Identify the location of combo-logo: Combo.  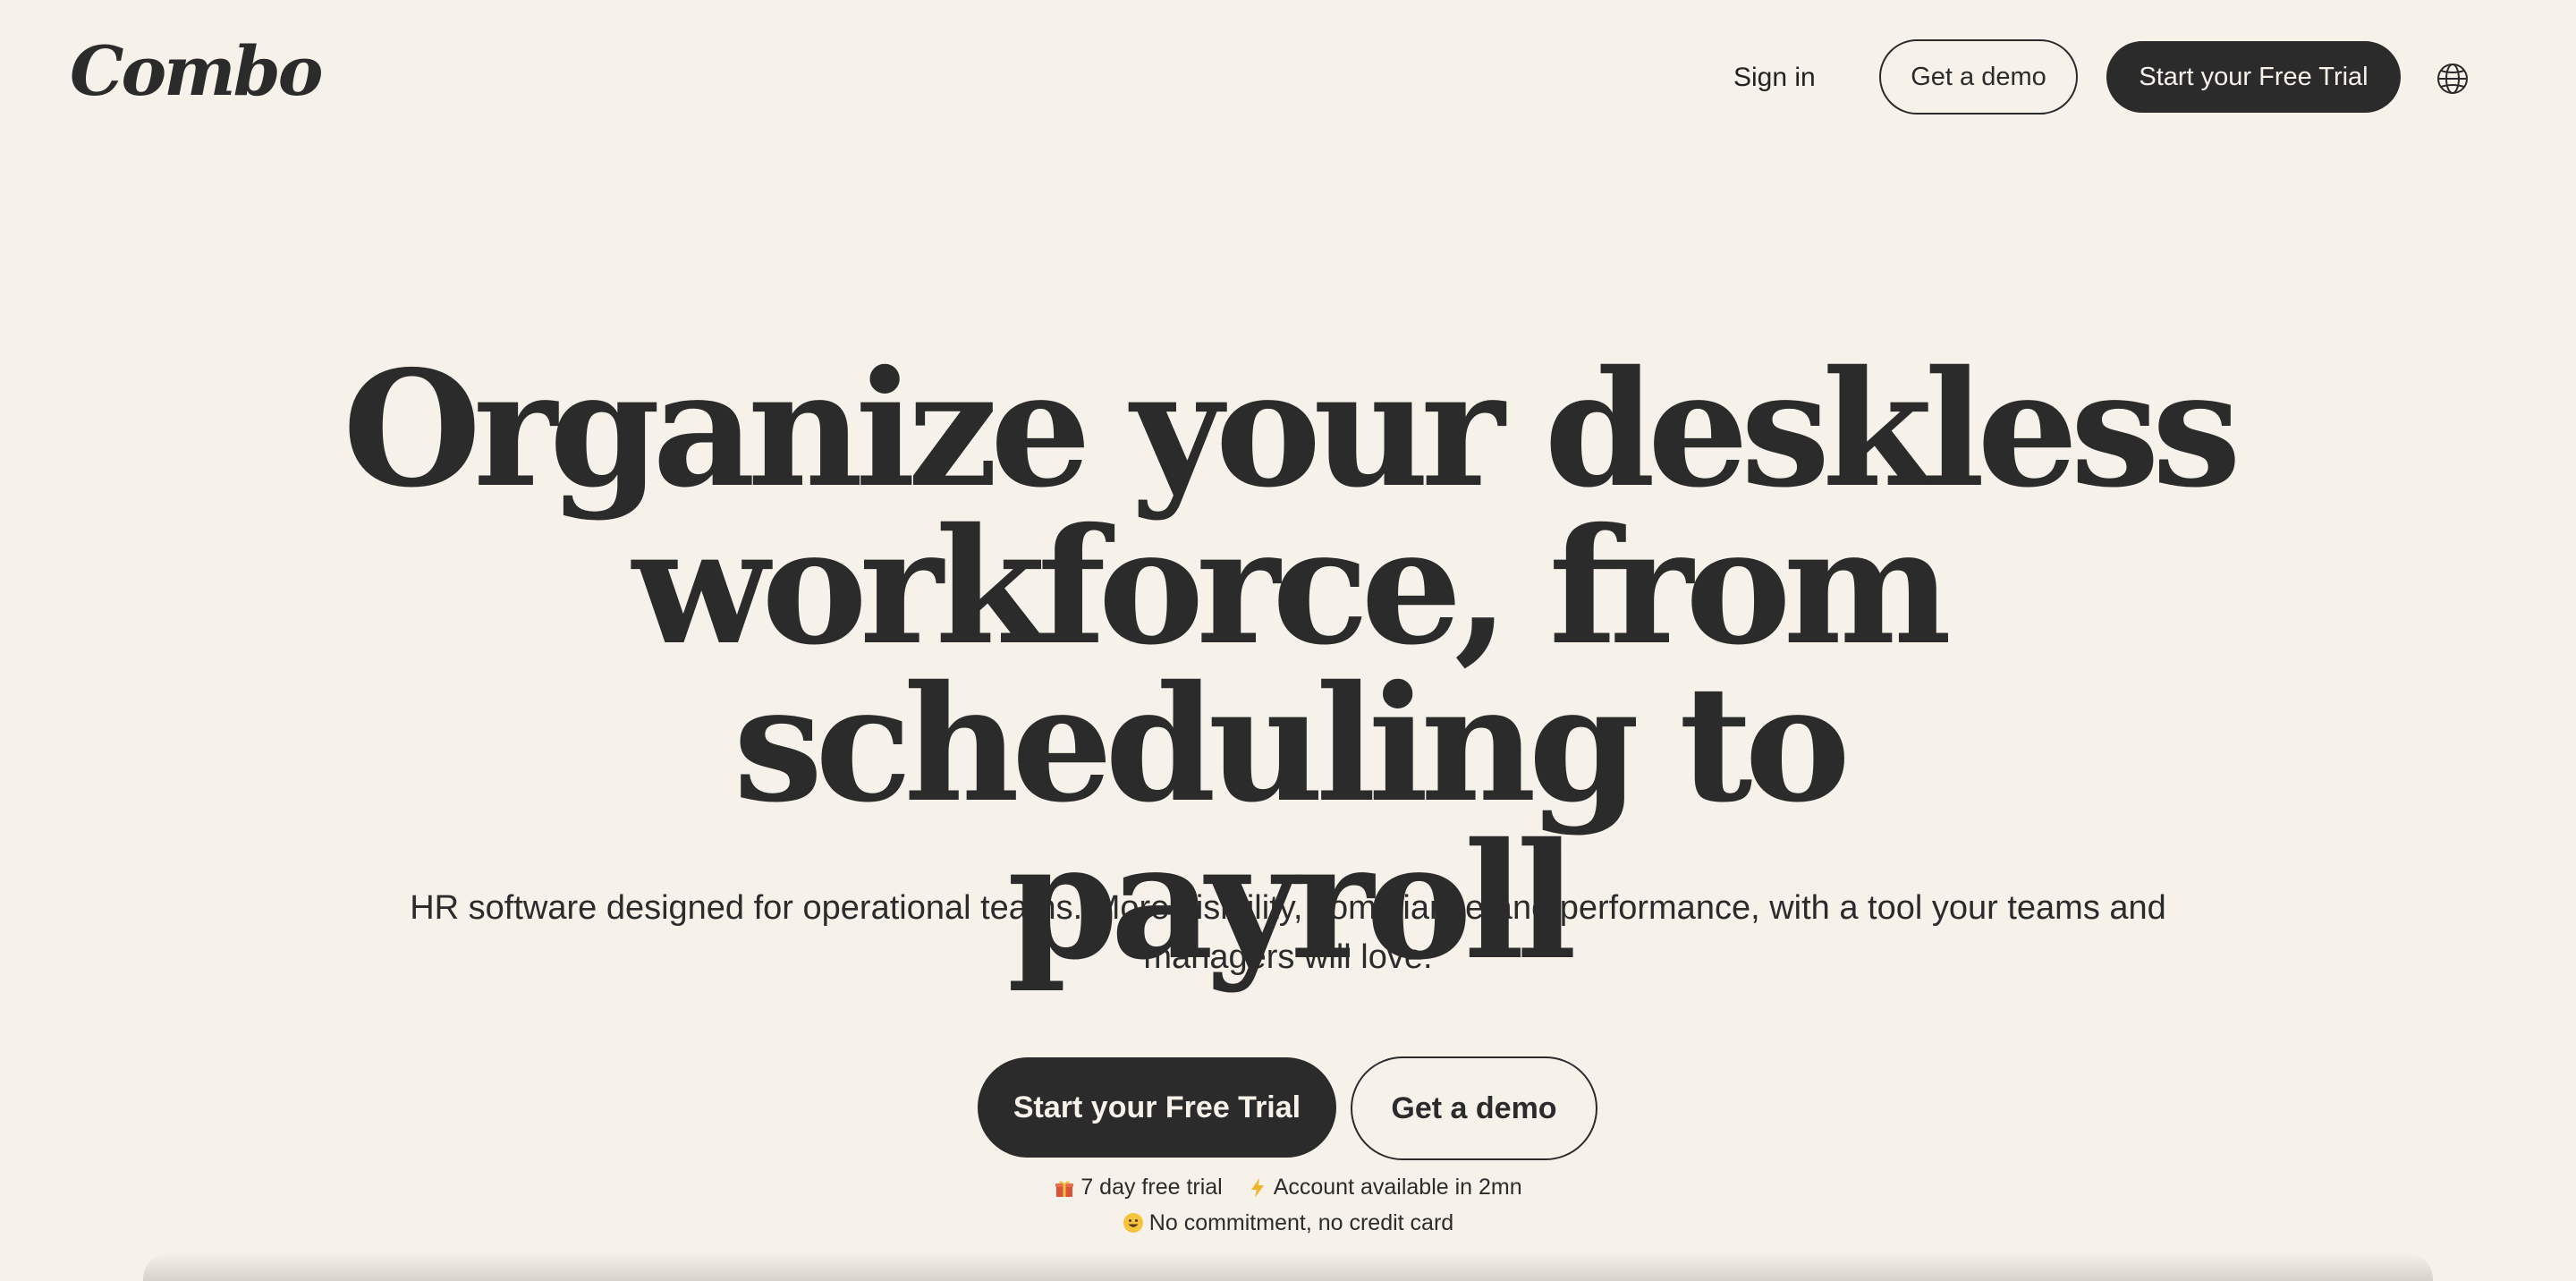
(196, 71).